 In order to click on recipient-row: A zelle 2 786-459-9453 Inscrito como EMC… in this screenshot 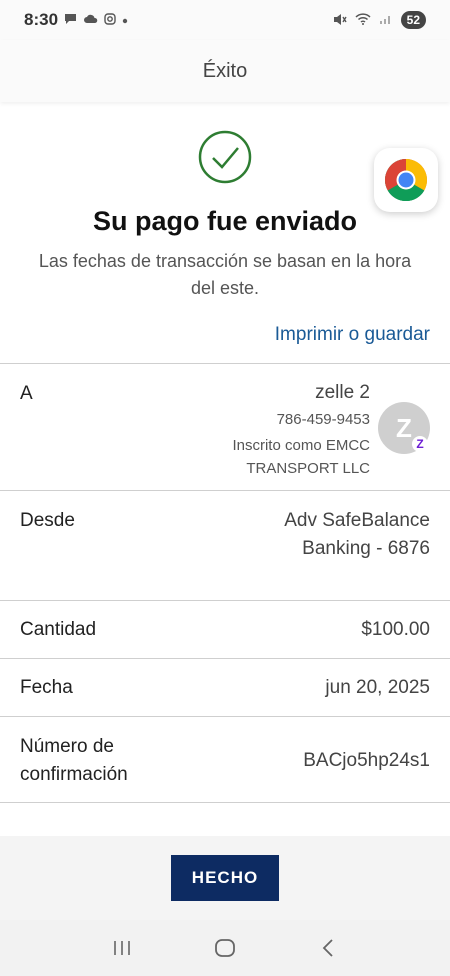, I will do `click(225, 427)`.